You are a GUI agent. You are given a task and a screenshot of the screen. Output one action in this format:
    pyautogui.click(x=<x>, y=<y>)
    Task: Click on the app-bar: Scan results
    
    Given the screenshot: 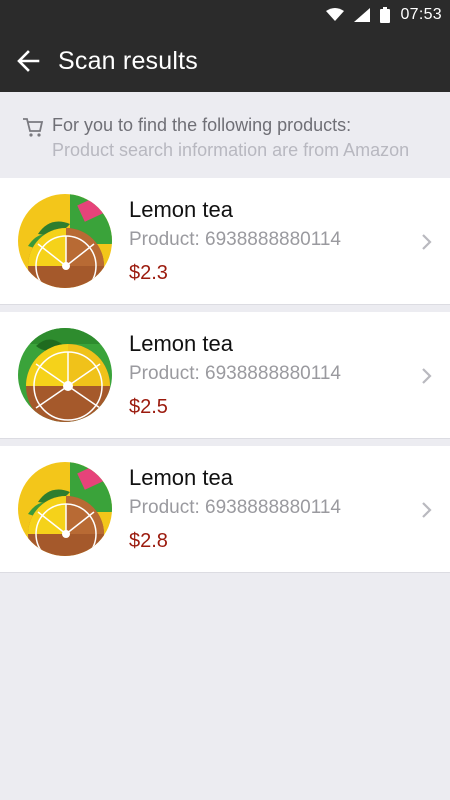 What is the action you would take?
    pyautogui.click(x=225, y=61)
    